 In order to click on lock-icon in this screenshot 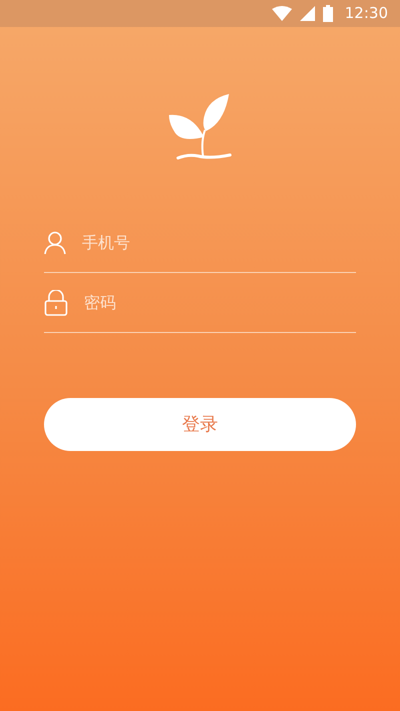, I will do `click(56, 303)`.